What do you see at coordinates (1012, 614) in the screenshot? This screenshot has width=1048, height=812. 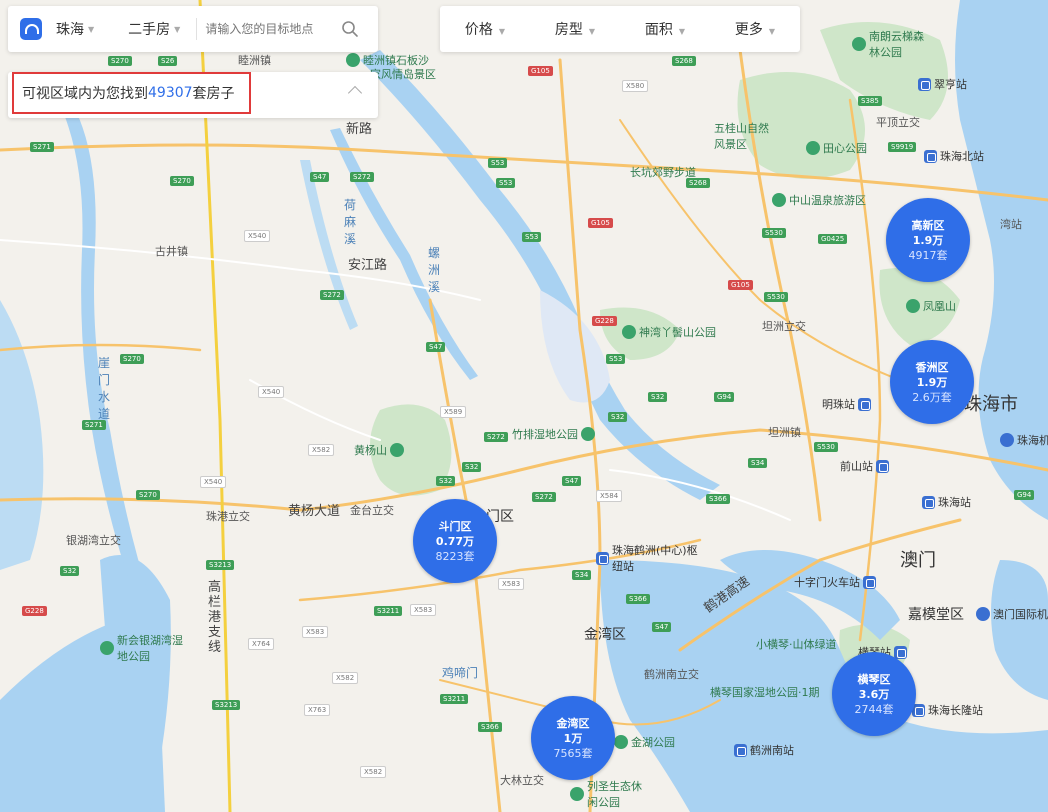 I see `airport-macau: 澳门国际机` at bounding box center [1012, 614].